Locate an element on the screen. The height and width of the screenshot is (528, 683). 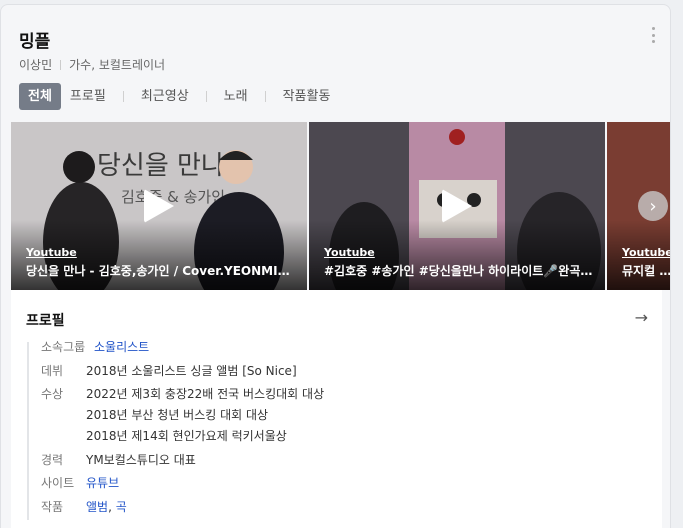
tab-profile: 프로필 is located at coordinates (88, 96).